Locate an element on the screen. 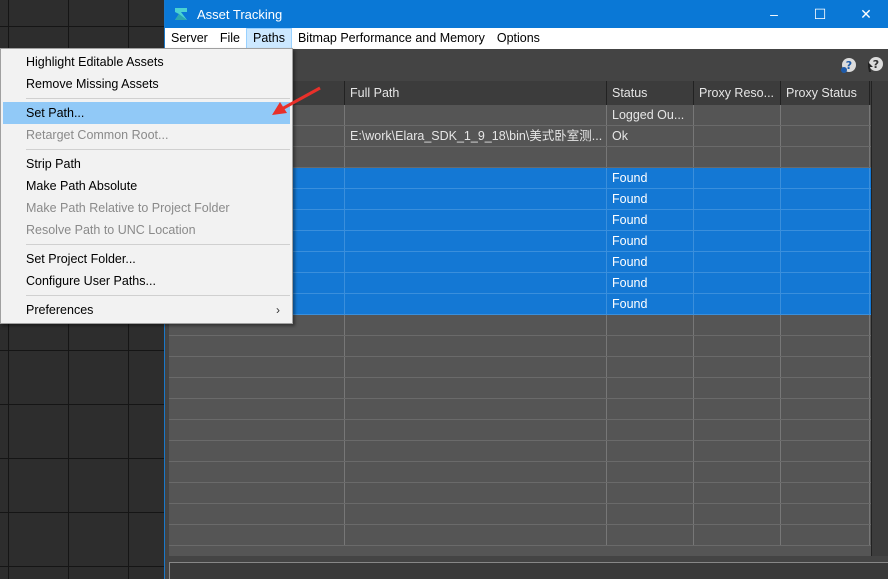 The height and width of the screenshot is (579, 888). menu-options: Options is located at coordinates (518, 38).